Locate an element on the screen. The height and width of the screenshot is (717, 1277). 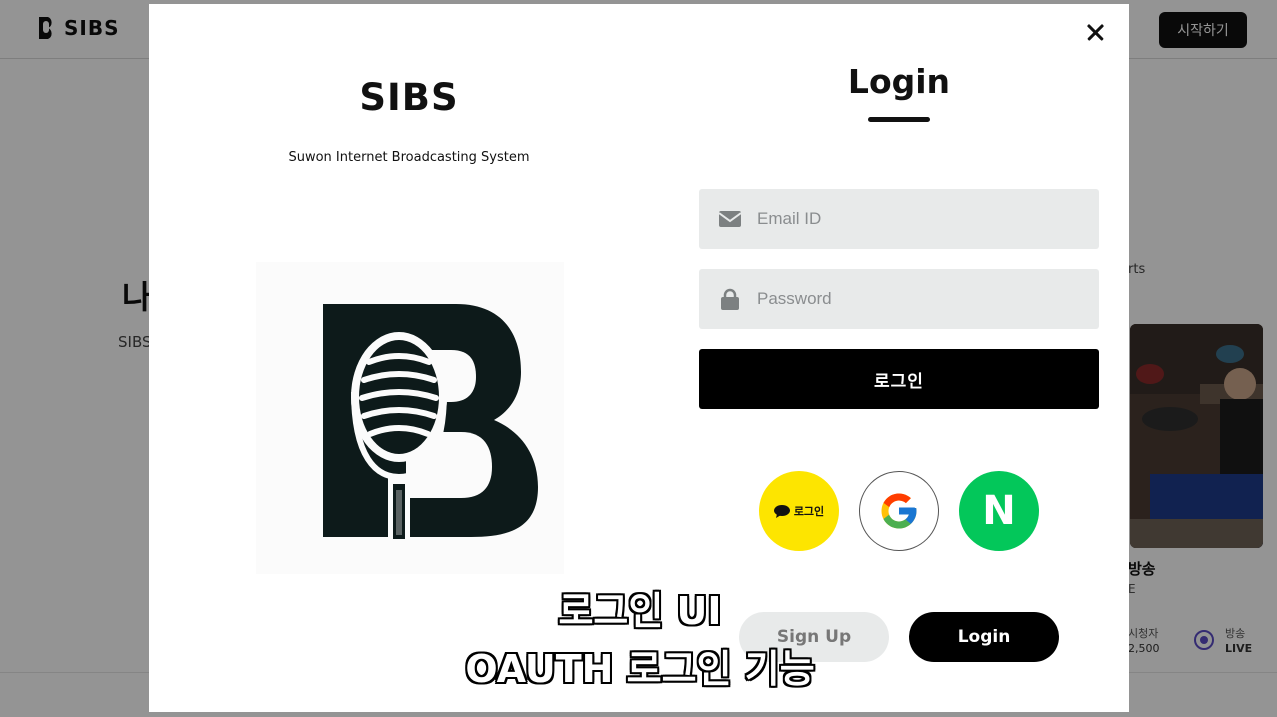
kakao-login-label: 로그인 is located at coordinates (809, 511).